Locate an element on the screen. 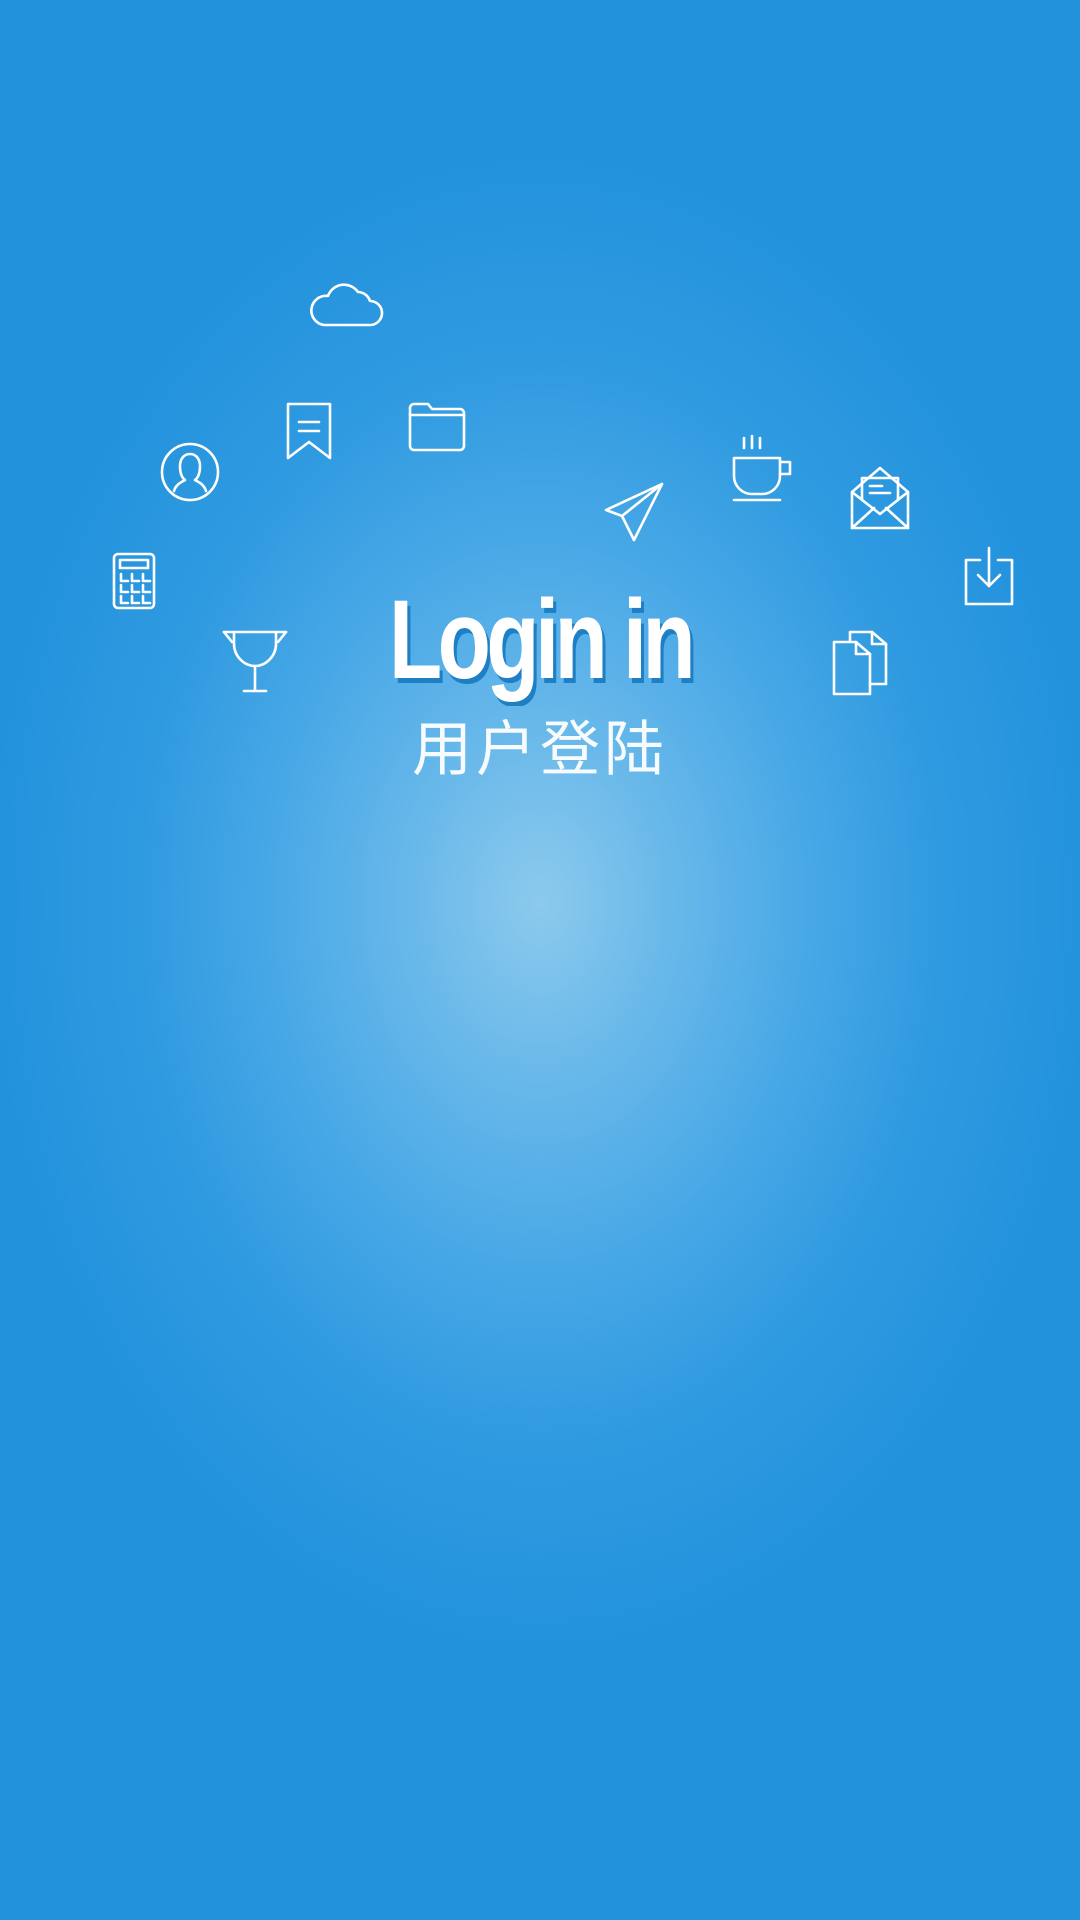  paper-plane-icon is located at coordinates (634, 512).